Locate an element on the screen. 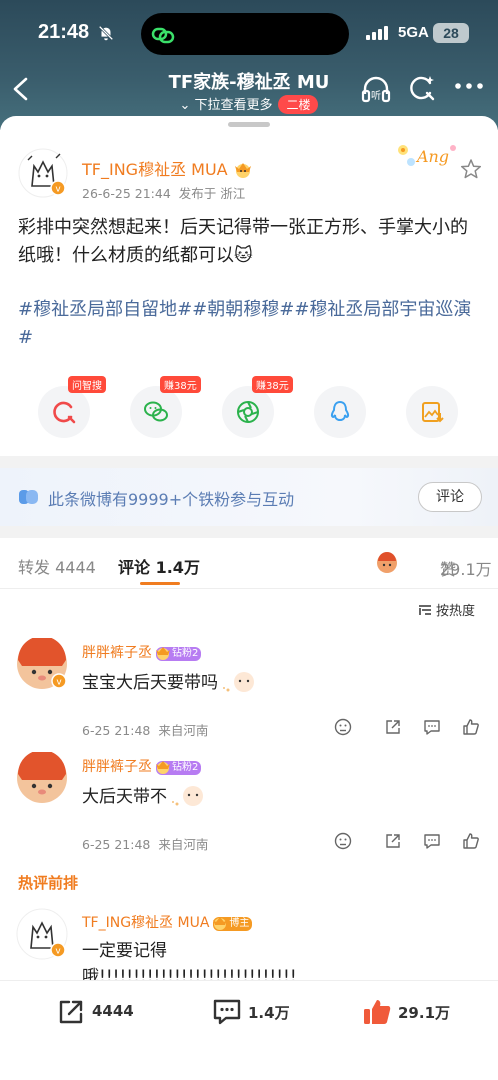 The image size is (498, 1080). fan-interaction-bar: 此条微博有9999+个铁粉参与互动 评论 is located at coordinates (249, 497).